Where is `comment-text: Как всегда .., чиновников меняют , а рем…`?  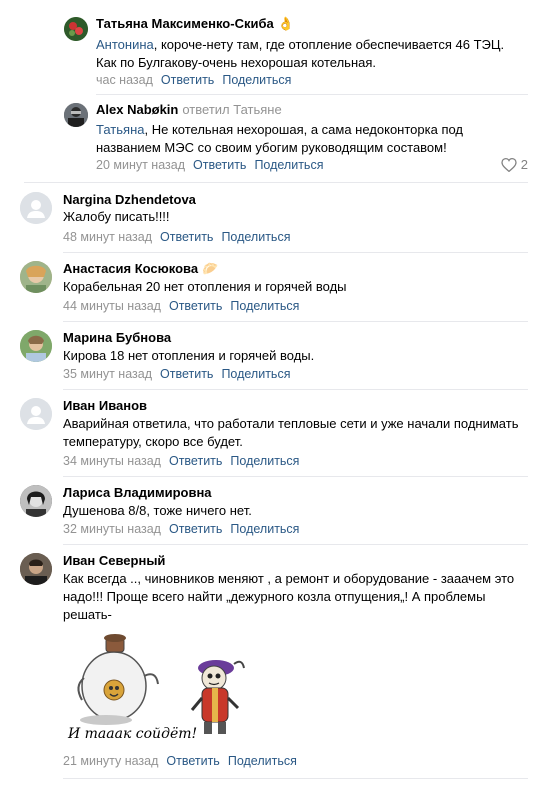 comment-text: Как всегда .., чиновников меняют , а рем… is located at coordinates (298, 597).